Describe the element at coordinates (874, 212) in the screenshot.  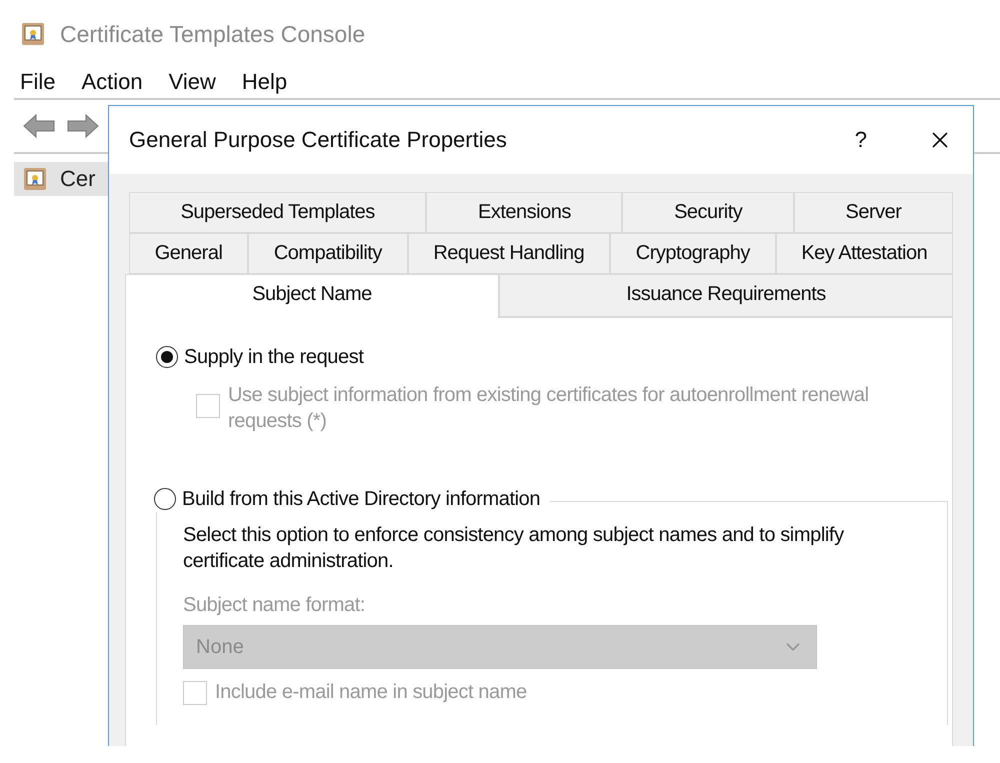
I see `tab: Server` at that location.